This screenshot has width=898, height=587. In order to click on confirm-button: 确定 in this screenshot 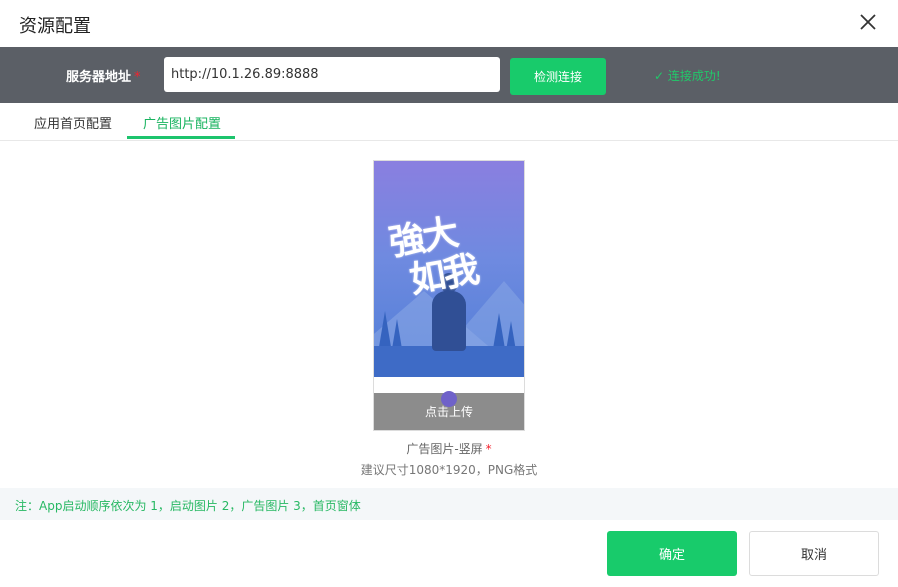, I will do `click(672, 553)`.